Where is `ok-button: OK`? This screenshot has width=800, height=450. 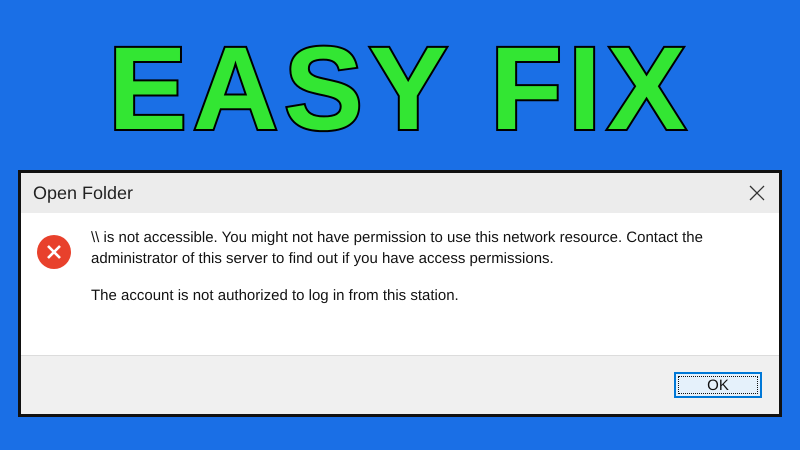
ok-button: OK is located at coordinates (718, 385).